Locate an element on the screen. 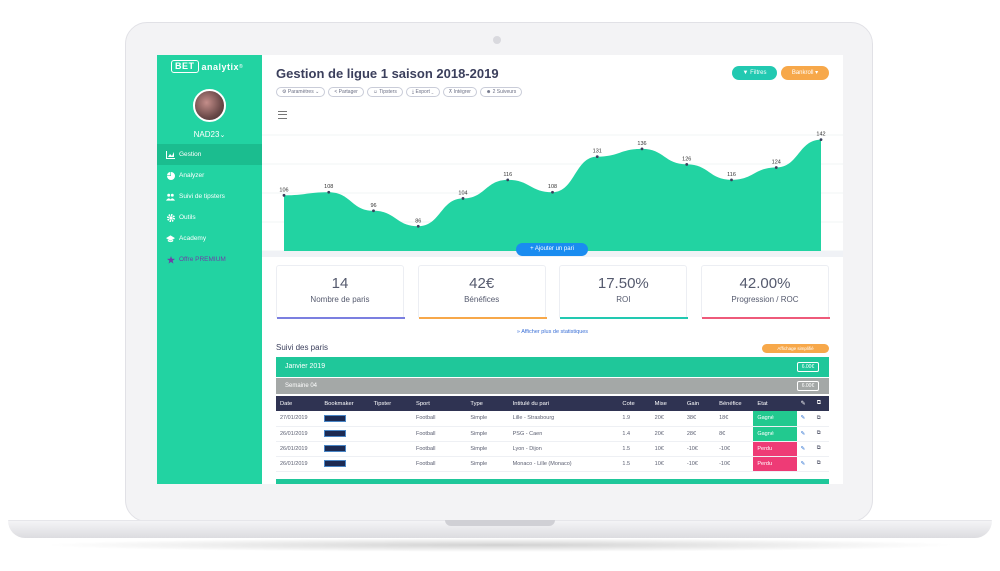  chart-data-label: 116 is located at coordinates (507, 175).